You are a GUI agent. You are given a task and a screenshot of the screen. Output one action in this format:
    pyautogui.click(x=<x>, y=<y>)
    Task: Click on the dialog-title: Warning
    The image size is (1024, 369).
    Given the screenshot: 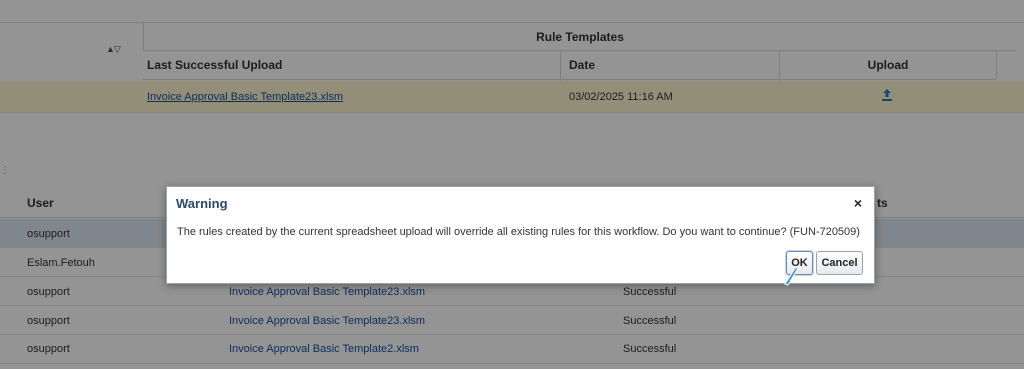 What is the action you would take?
    pyautogui.click(x=202, y=203)
    